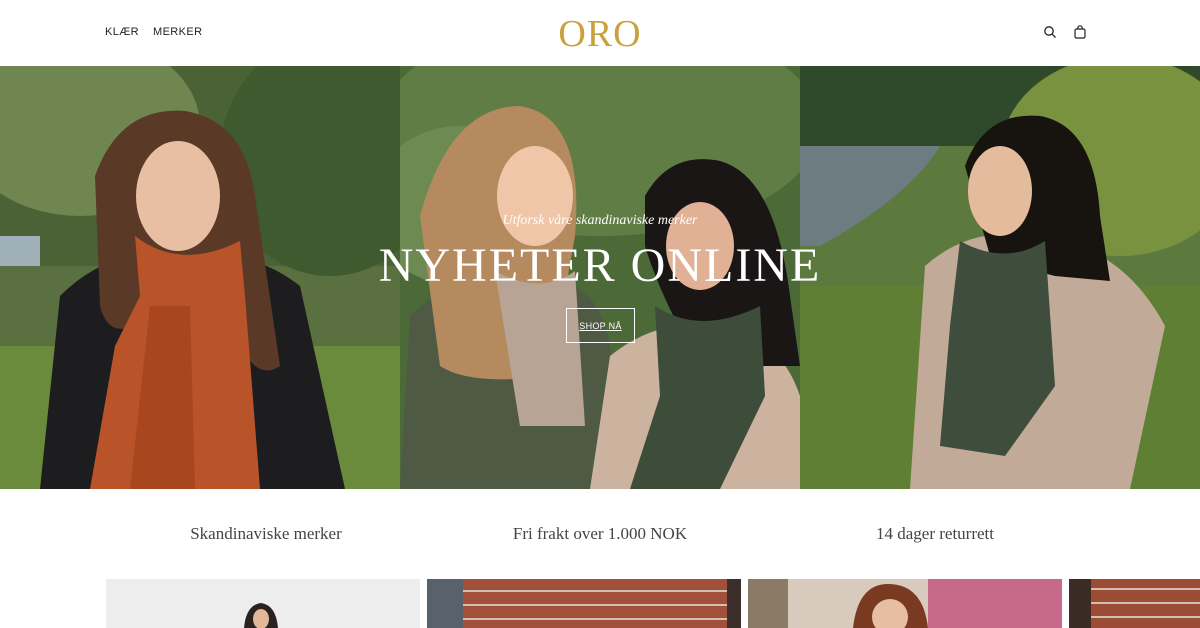 The image size is (1200, 628). I want to click on site-header: KLÆR MERKER ORO, so click(600, 33).